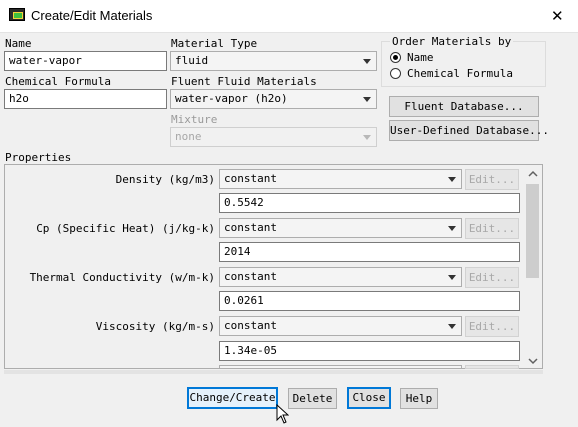 This screenshot has width=578, height=427. I want to click on name-label: Name, so click(18, 43).